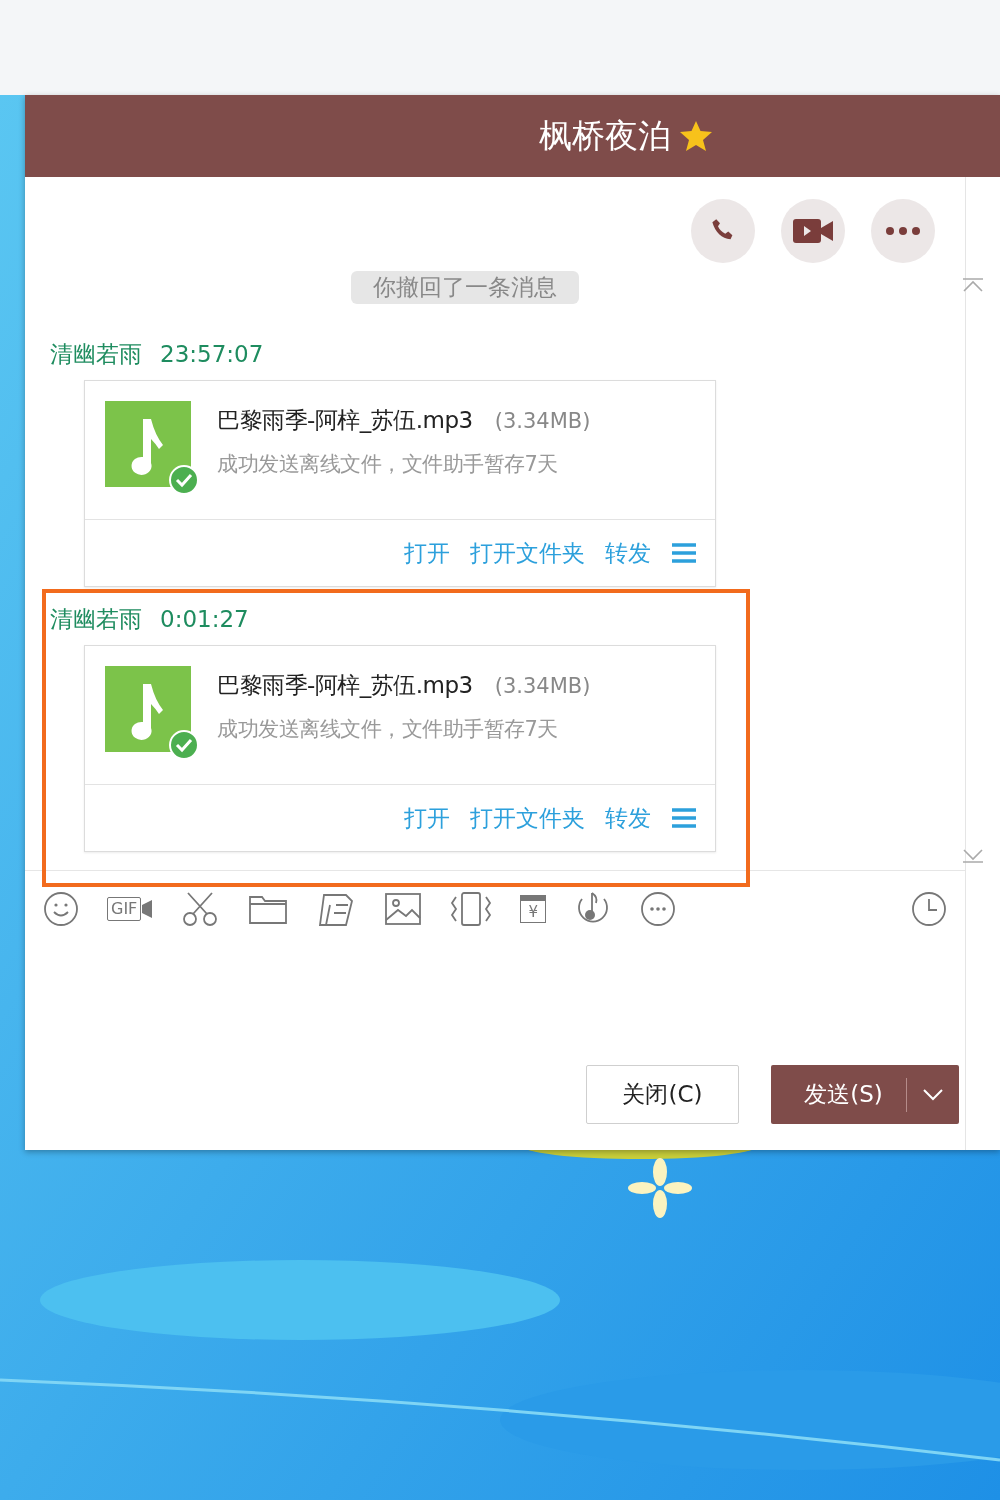 Image resolution: width=1000 pixels, height=1500 pixels. I want to click on recall-notice: 你撤回了一条消息, so click(465, 287).